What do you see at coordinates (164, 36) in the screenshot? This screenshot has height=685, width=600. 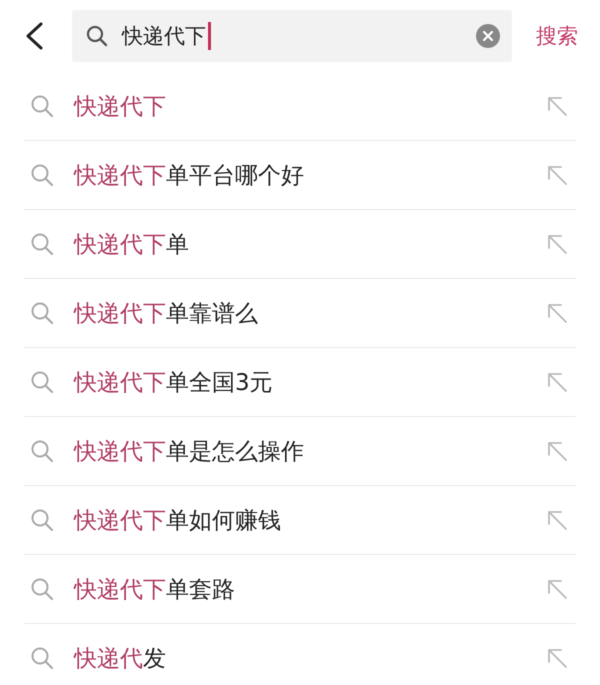 I see `search-text: 快递代下` at bounding box center [164, 36].